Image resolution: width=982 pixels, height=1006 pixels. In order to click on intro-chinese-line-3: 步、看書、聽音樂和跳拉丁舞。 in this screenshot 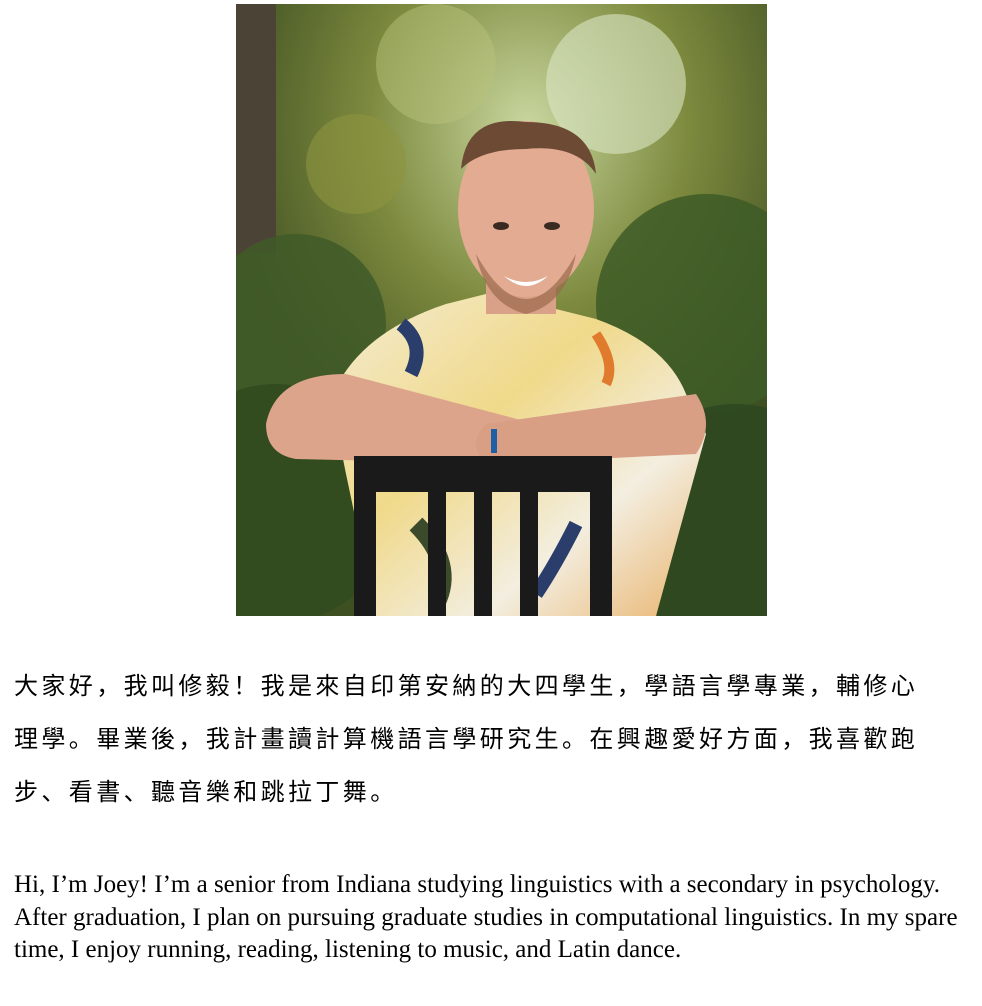, I will do `click(206, 792)`.